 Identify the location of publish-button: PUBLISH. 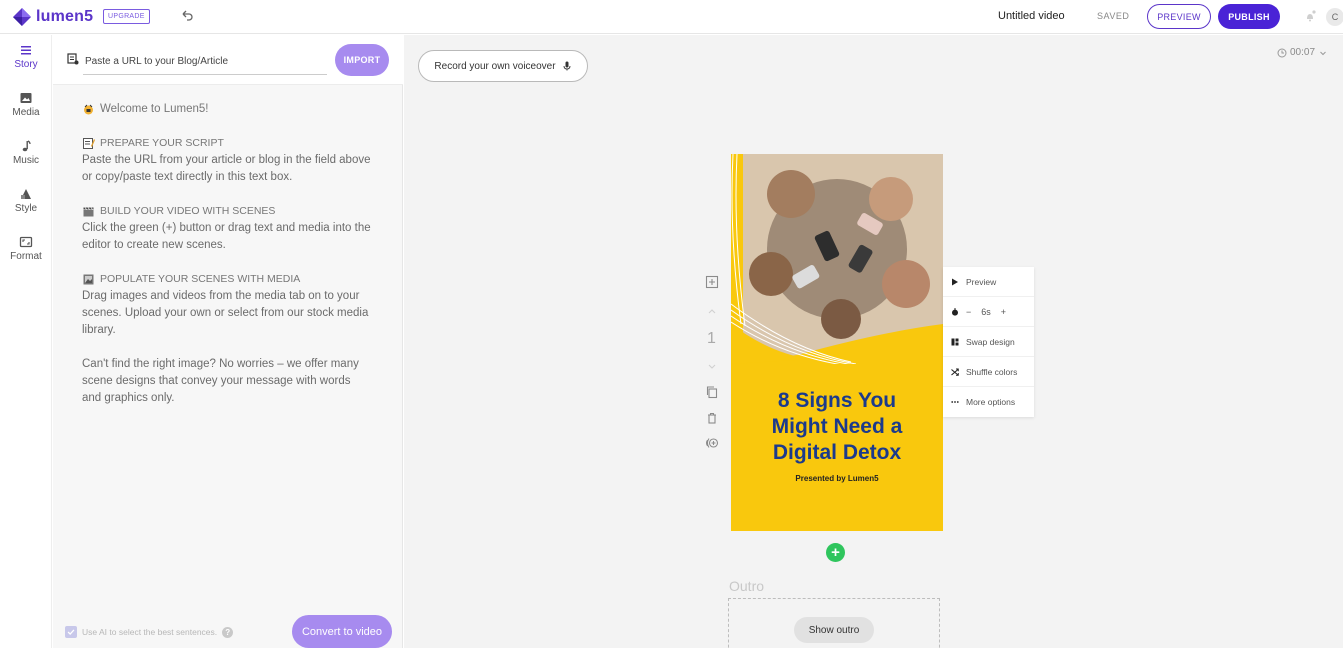
(1249, 16).